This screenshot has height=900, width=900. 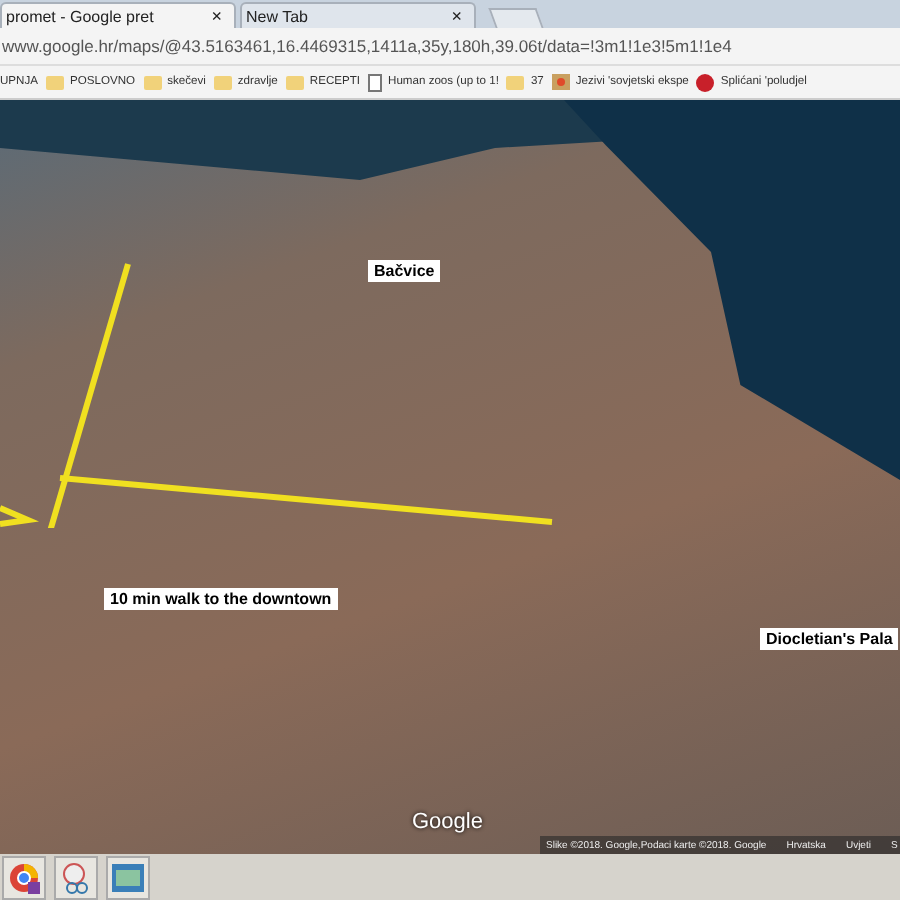 I want to click on browser-tab: promet - Google pret ×, so click(x=118, y=15).